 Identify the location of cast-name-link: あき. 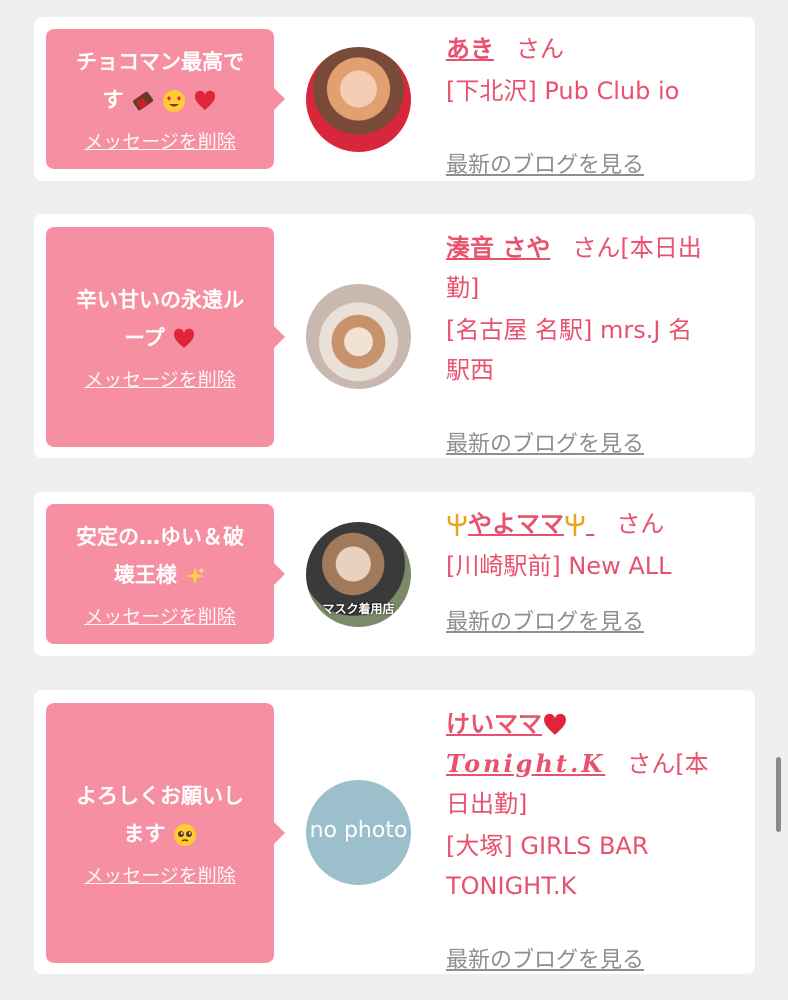
(470, 49).